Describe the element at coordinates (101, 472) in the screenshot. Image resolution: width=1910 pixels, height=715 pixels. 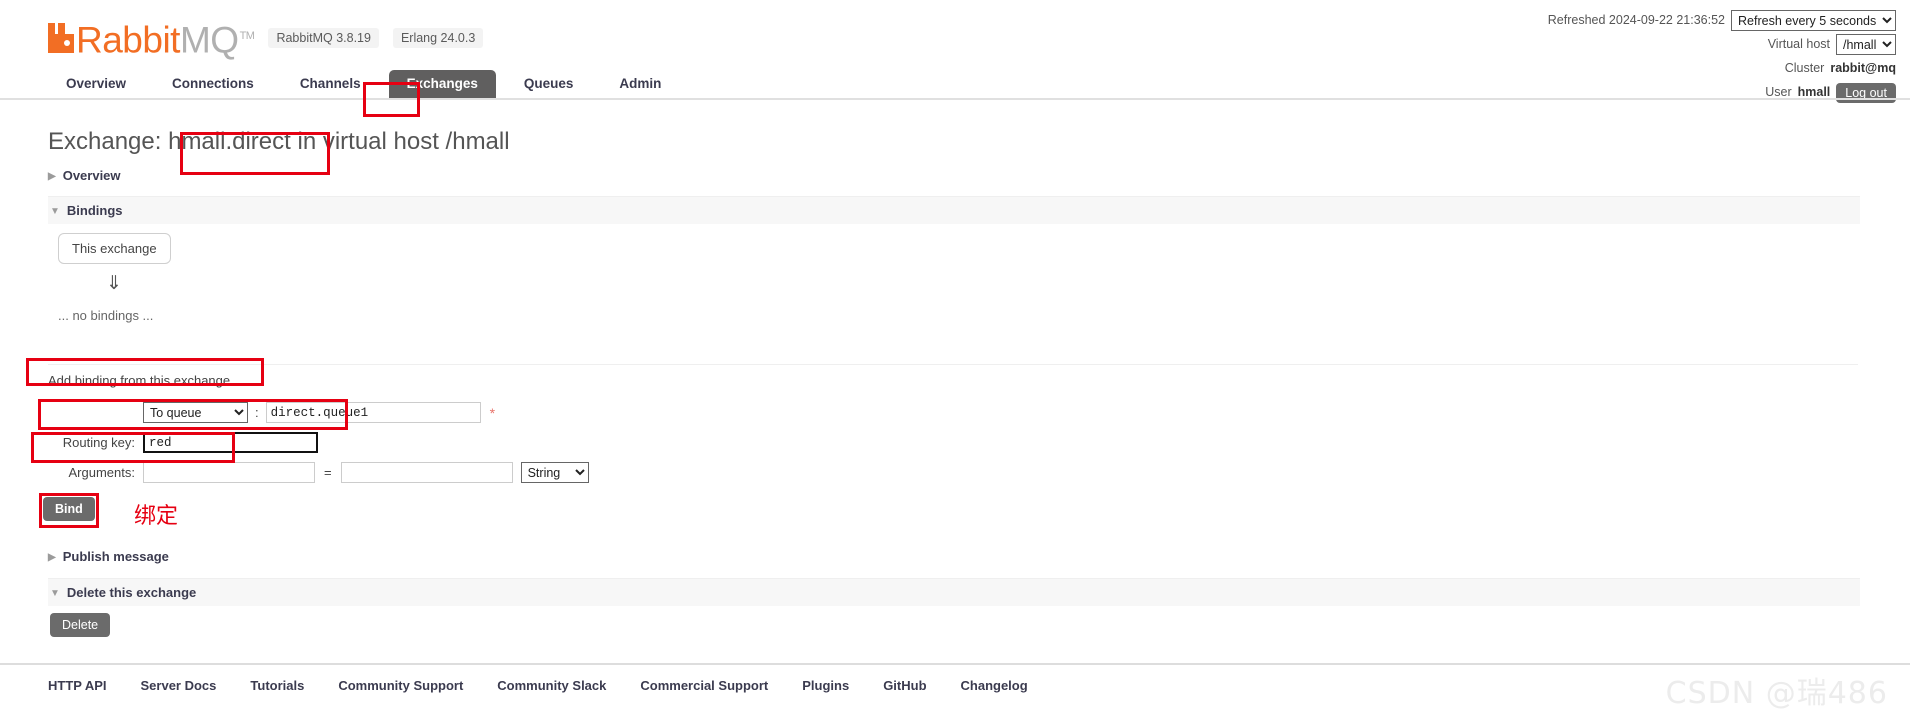
I see `arguments-label: Arguments:` at that location.